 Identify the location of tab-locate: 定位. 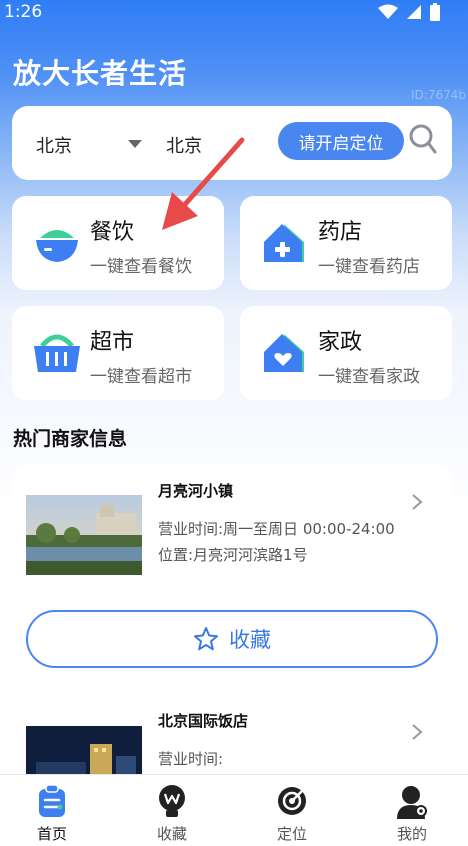
(292, 810).